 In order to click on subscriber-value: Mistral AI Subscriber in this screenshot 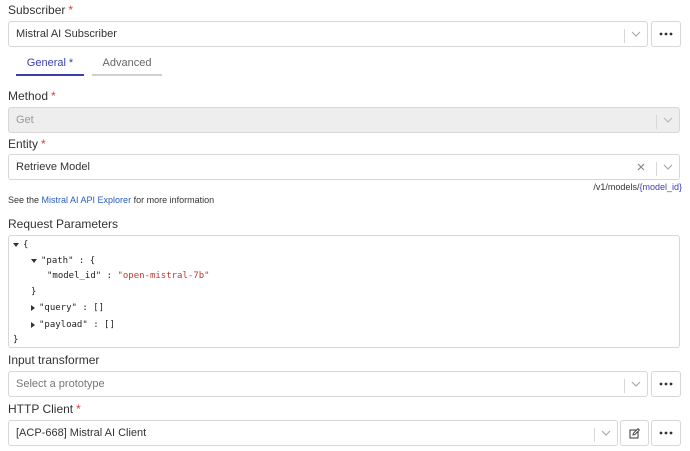, I will do `click(66, 34)`.